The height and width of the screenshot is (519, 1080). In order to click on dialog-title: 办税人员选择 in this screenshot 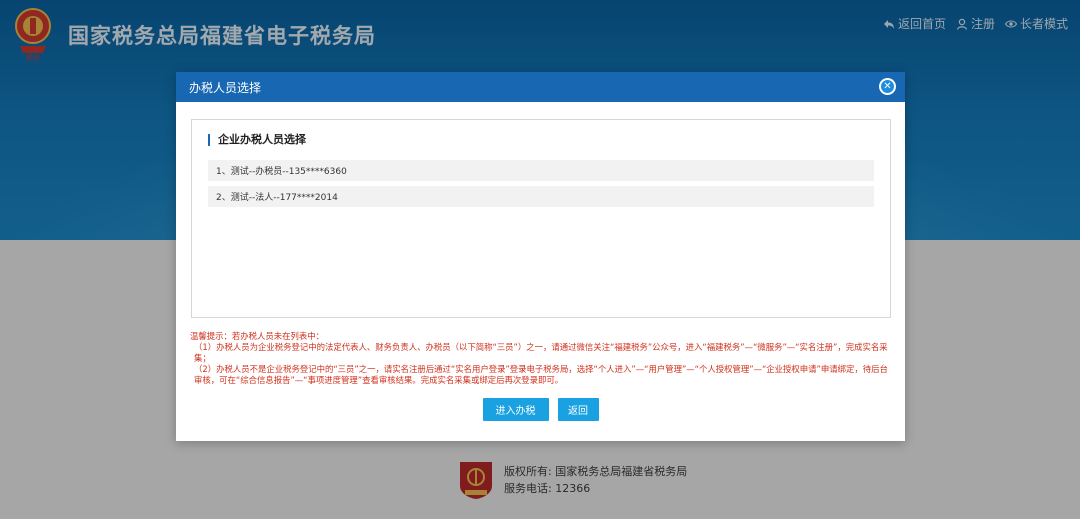, I will do `click(225, 87)`.